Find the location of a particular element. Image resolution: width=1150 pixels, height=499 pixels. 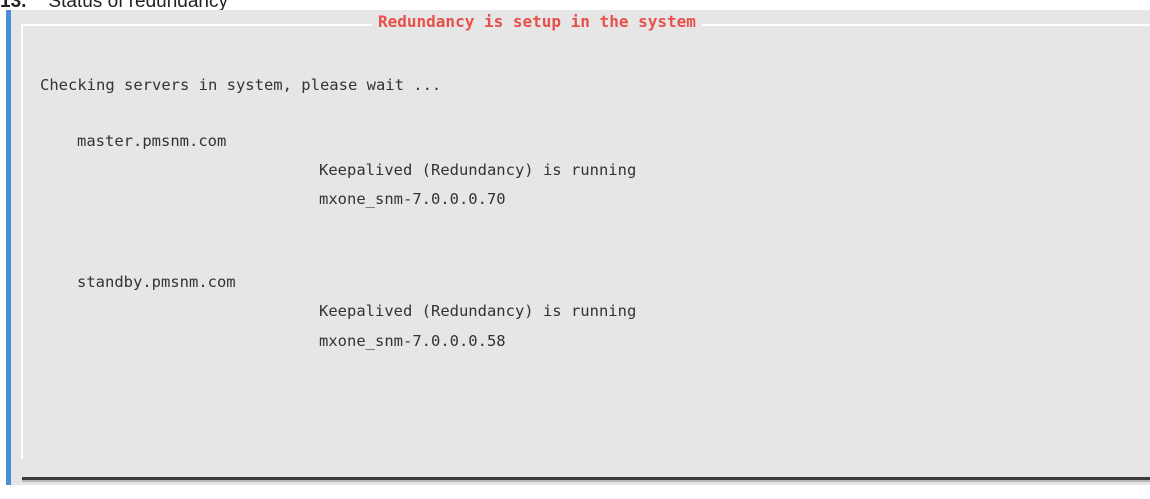

dialog-title: Redundancy is setup in the system is located at coordinates (537, 22).